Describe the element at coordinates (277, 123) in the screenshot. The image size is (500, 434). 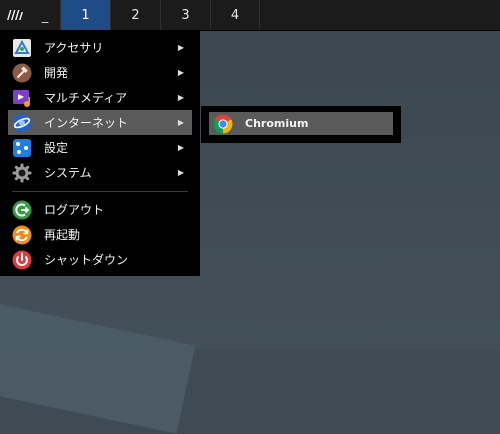
I see `submenu-item-label: Chromium` at that location.